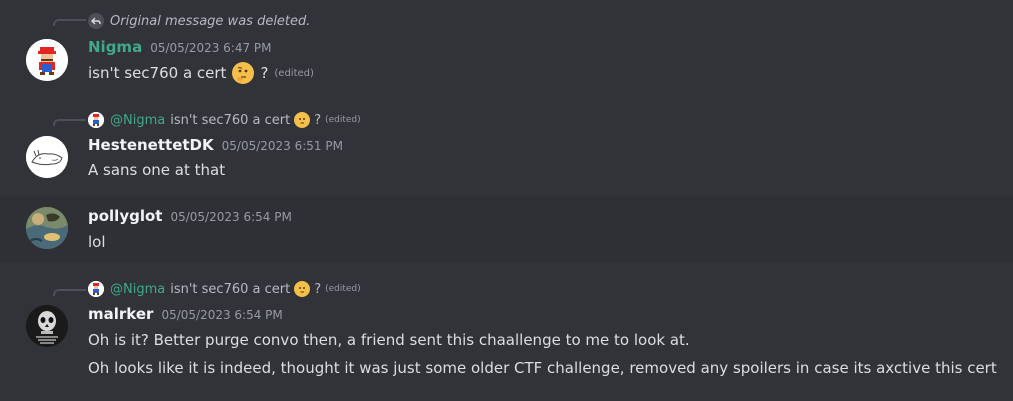  I want to click on message-header: malrker 05/05/2023 6:54 PM, so click(185, 315).